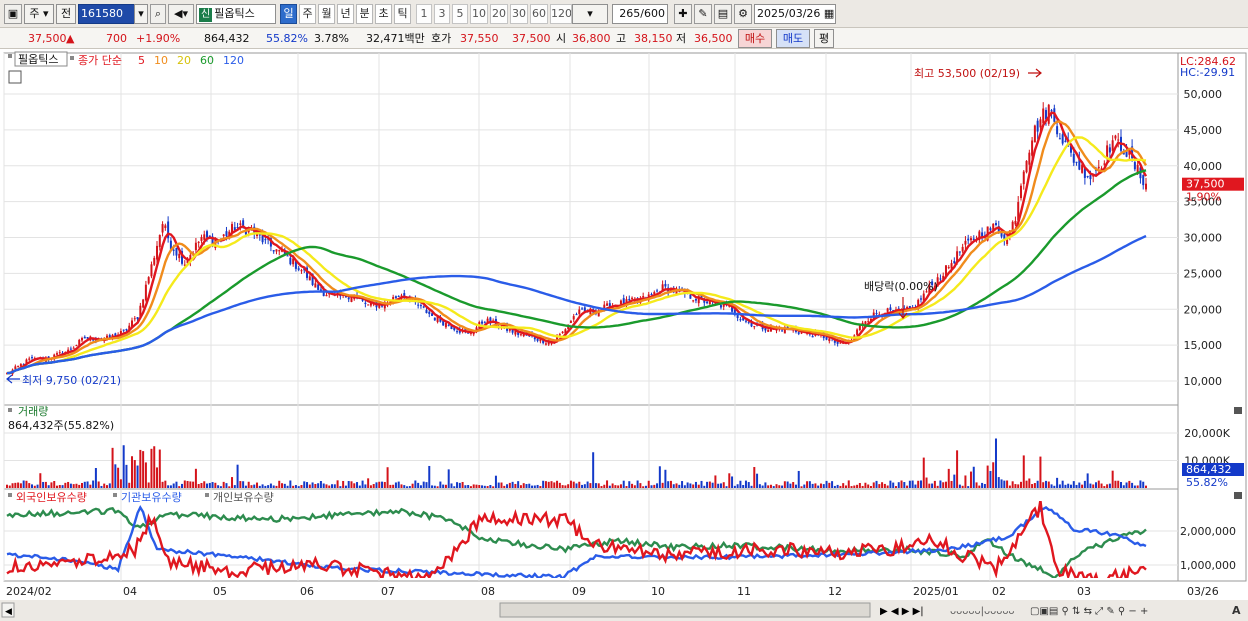 The height and width of the screenshot is (621, 1248). What do you see at coordinates (795, 14) in the screenshot?
I see `date-input: 2025/03/26 ▦` at bounding box center [795, 14].